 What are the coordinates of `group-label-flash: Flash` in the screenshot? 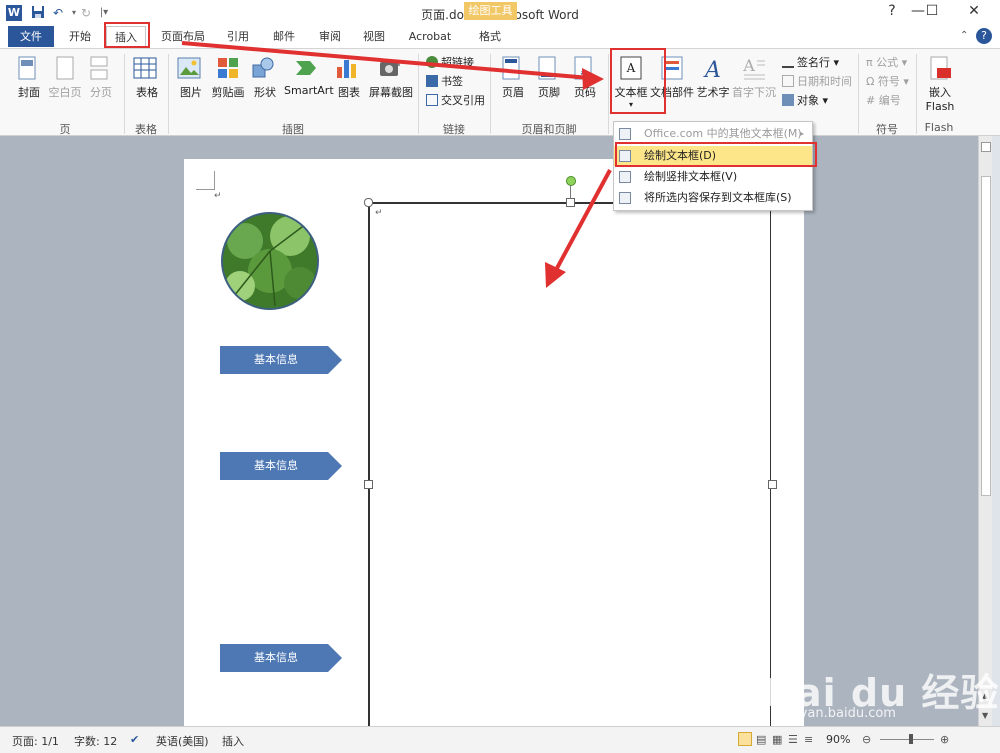 It's located at (939, 127).